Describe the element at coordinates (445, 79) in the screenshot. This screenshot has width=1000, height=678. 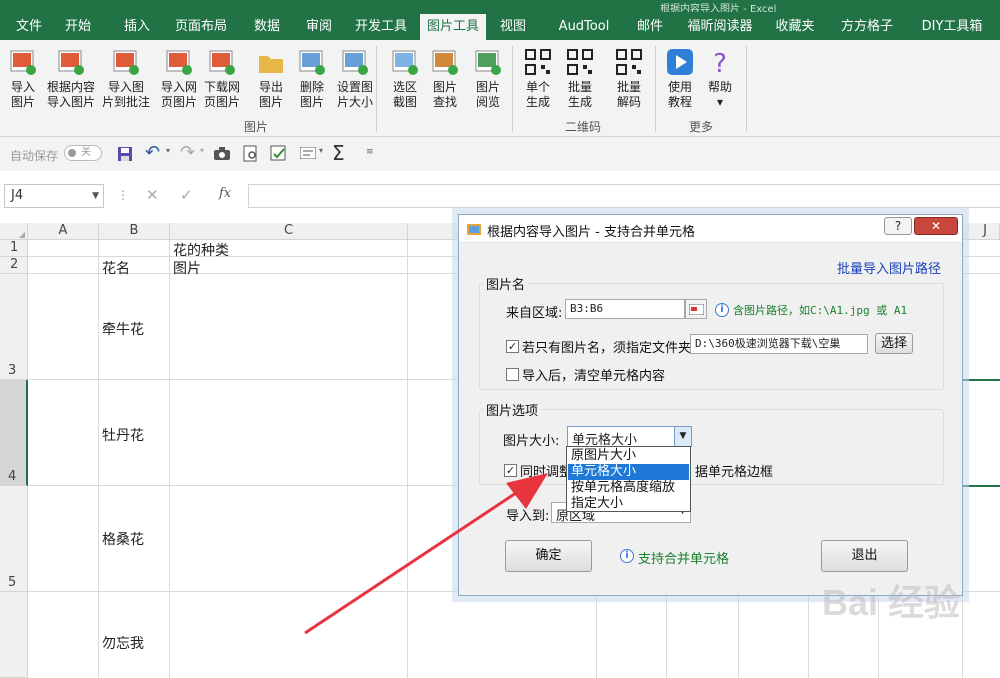
I see `ribbon-button-image-find: 图片 查找` at that location.